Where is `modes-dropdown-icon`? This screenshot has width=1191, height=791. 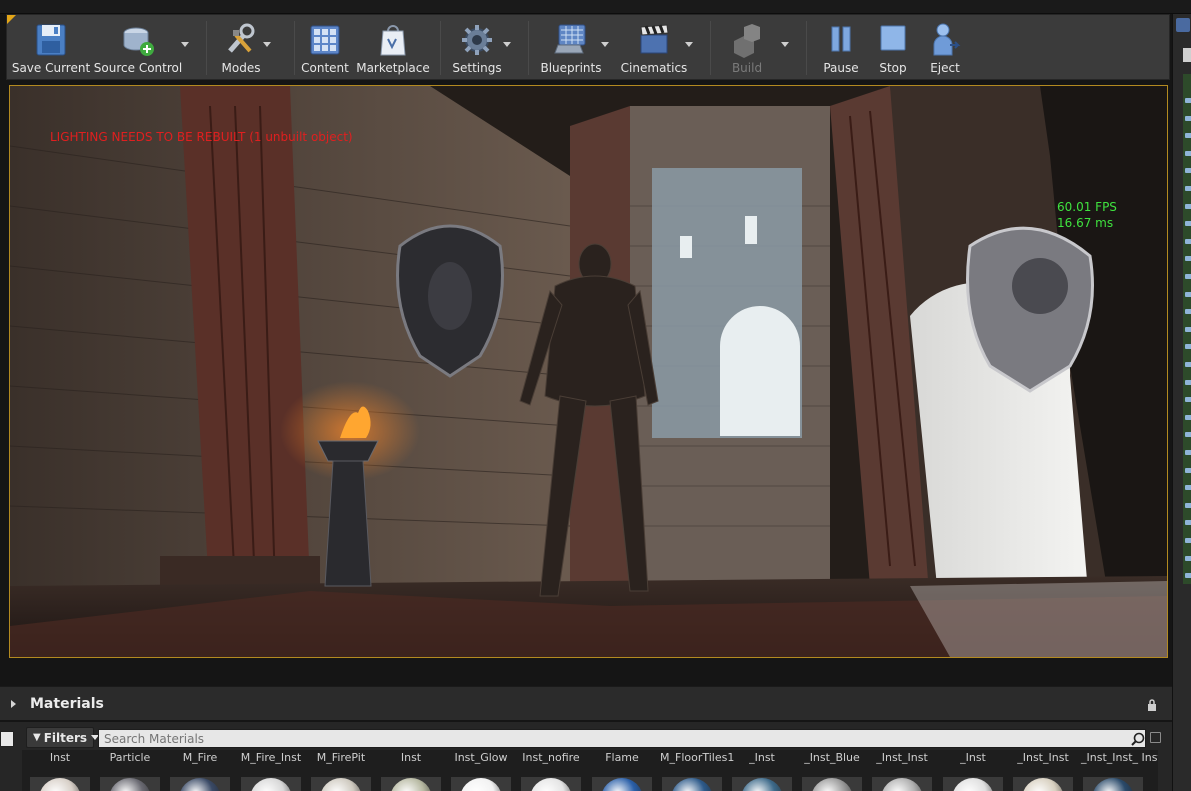
modes-dropdown-icon is located at coordinates (267, 44).